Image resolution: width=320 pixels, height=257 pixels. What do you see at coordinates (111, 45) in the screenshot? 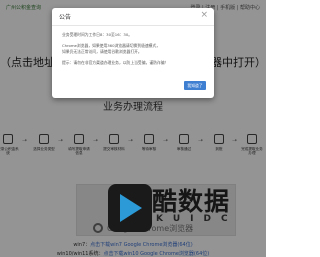
I see `modal-line-2: Chrome浏览器，如果使用360浏览器请切换到极速模式，` at bounding box center [111, 45].